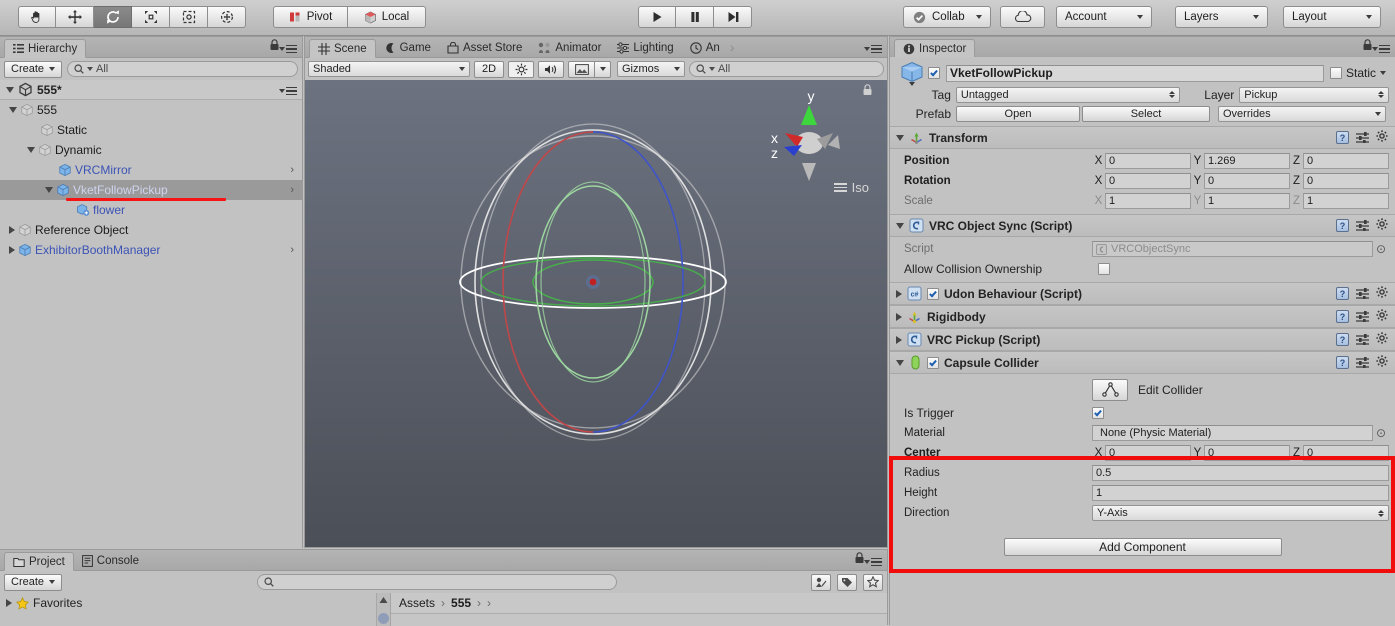  Describe the element at coordinates (873, 582) in the screenshot. I see `project-favorites-button` at that location.